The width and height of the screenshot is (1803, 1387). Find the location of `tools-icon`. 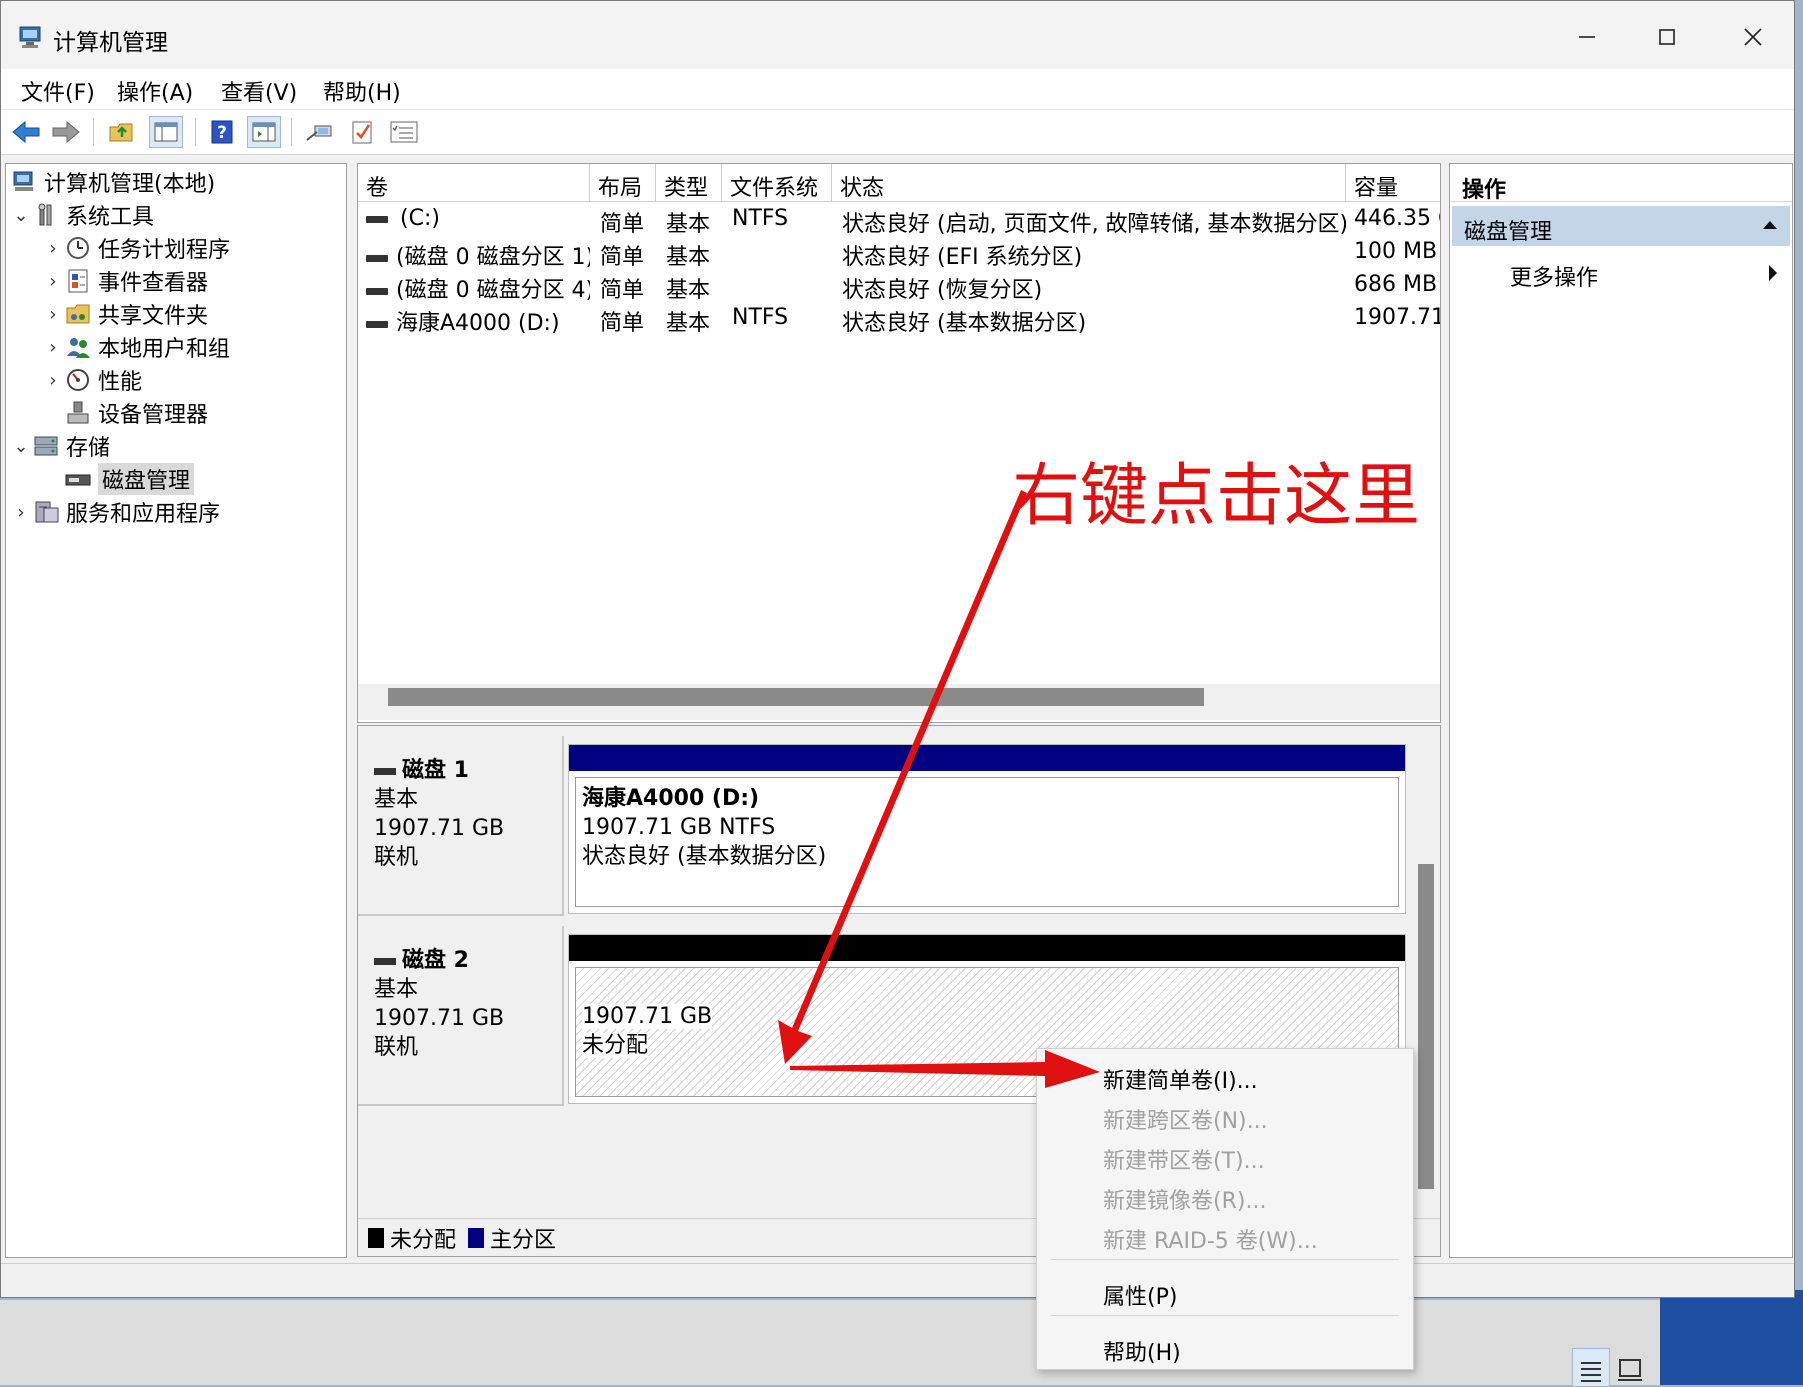

tools-icon is located at coordinates (46, 215).